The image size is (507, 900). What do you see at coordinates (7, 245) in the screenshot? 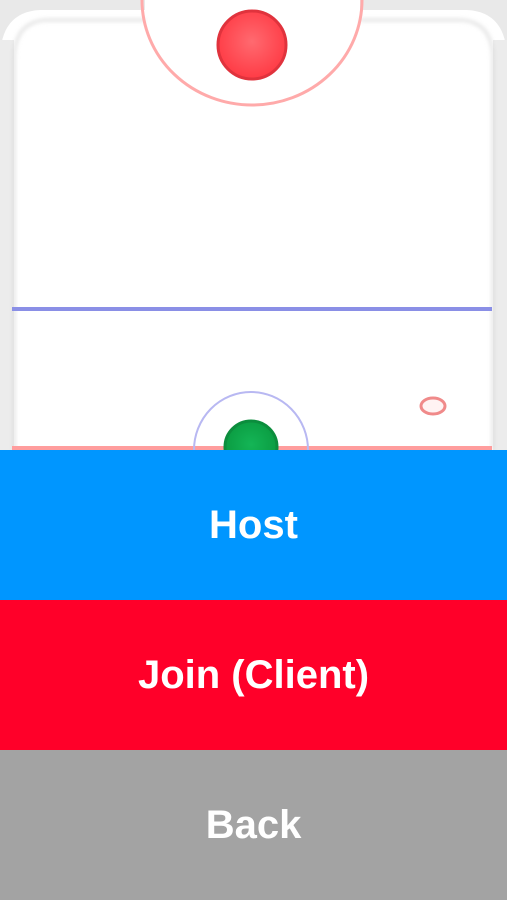
I see `rink-left-side` at bounding box center [7, 245].